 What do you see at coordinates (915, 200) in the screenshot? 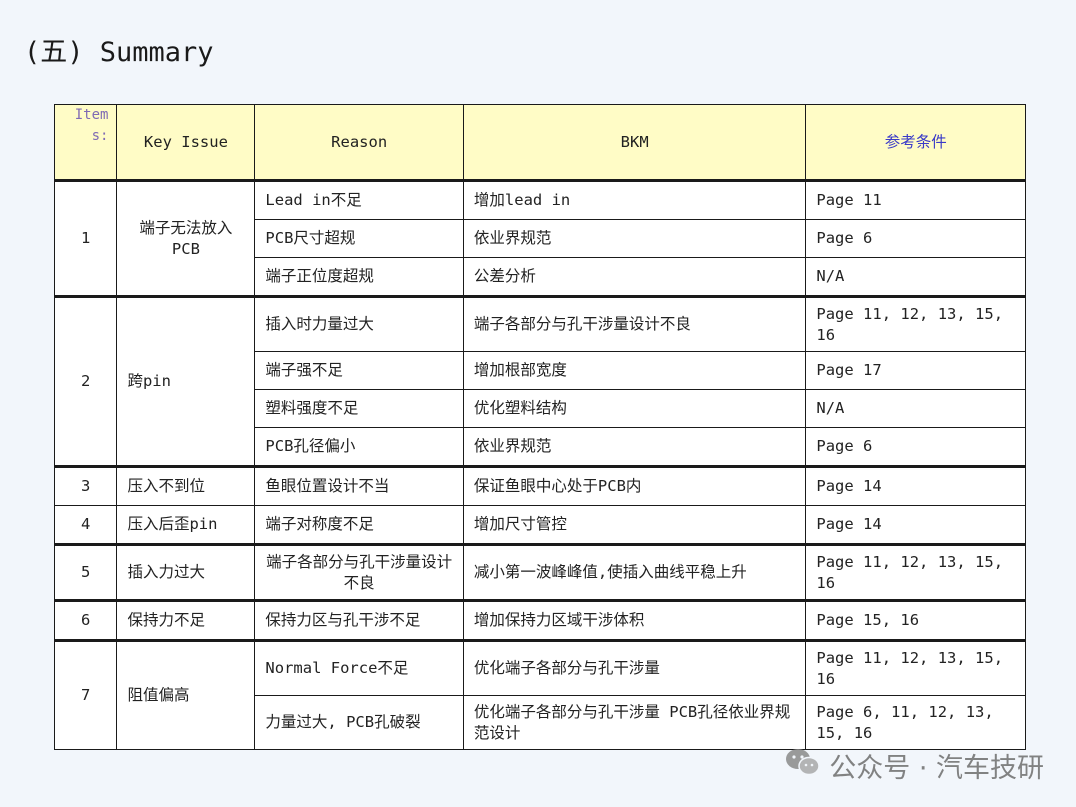
I see `ref-cell: Page 11` at bounding box center [915, 200].